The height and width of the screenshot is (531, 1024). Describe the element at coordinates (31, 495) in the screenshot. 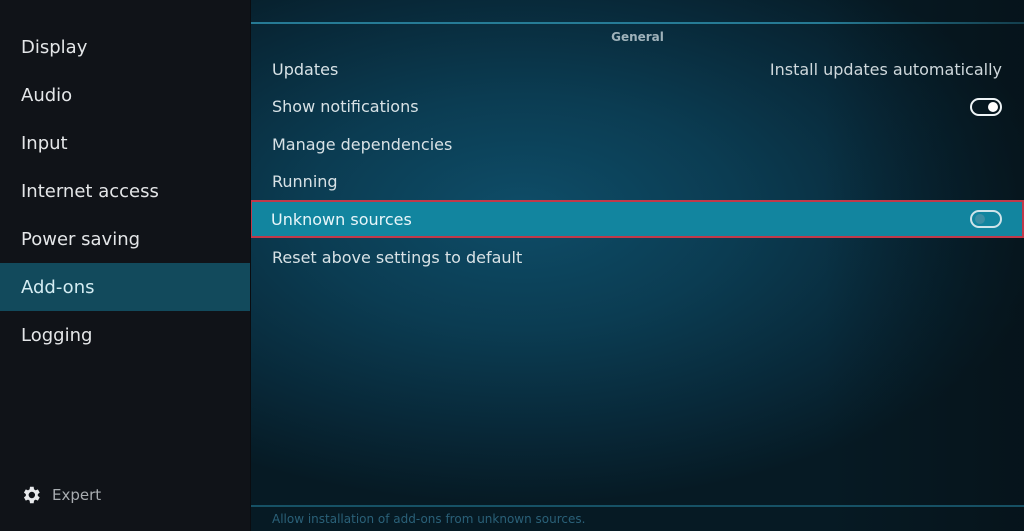

I see `gear-icon` at that location.